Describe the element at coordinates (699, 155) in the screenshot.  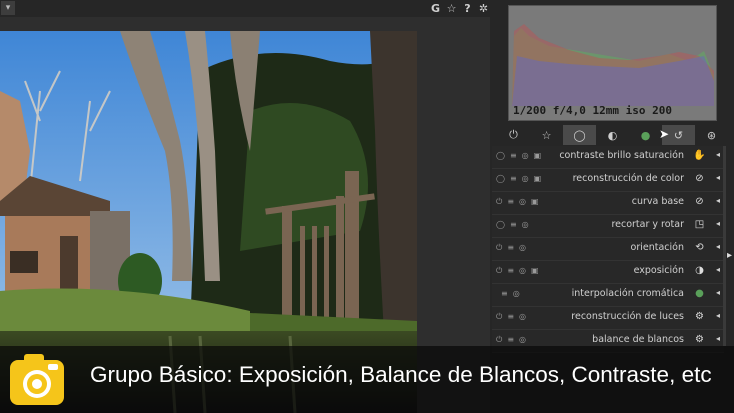
I see `hand-icon: ✋` at that location.